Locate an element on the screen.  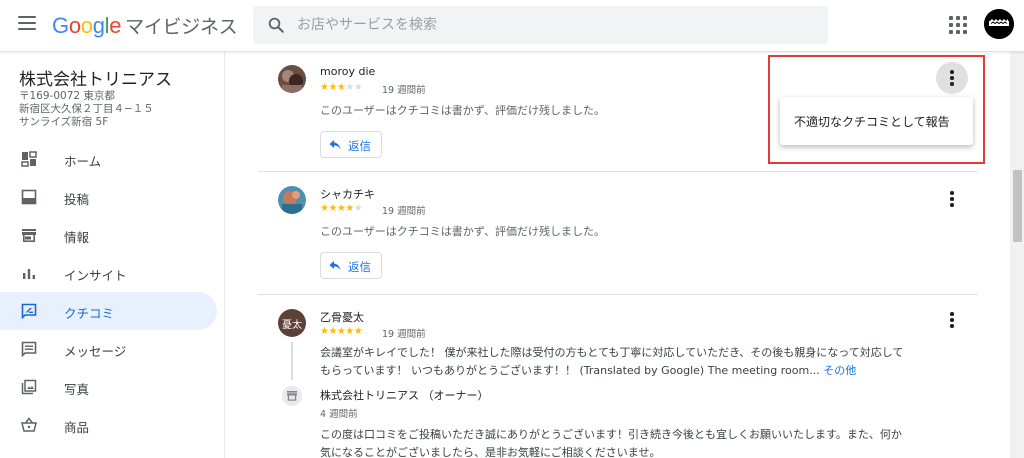
google-my-business-logo: Google マイビジネス is located at coordinates (145, 25).